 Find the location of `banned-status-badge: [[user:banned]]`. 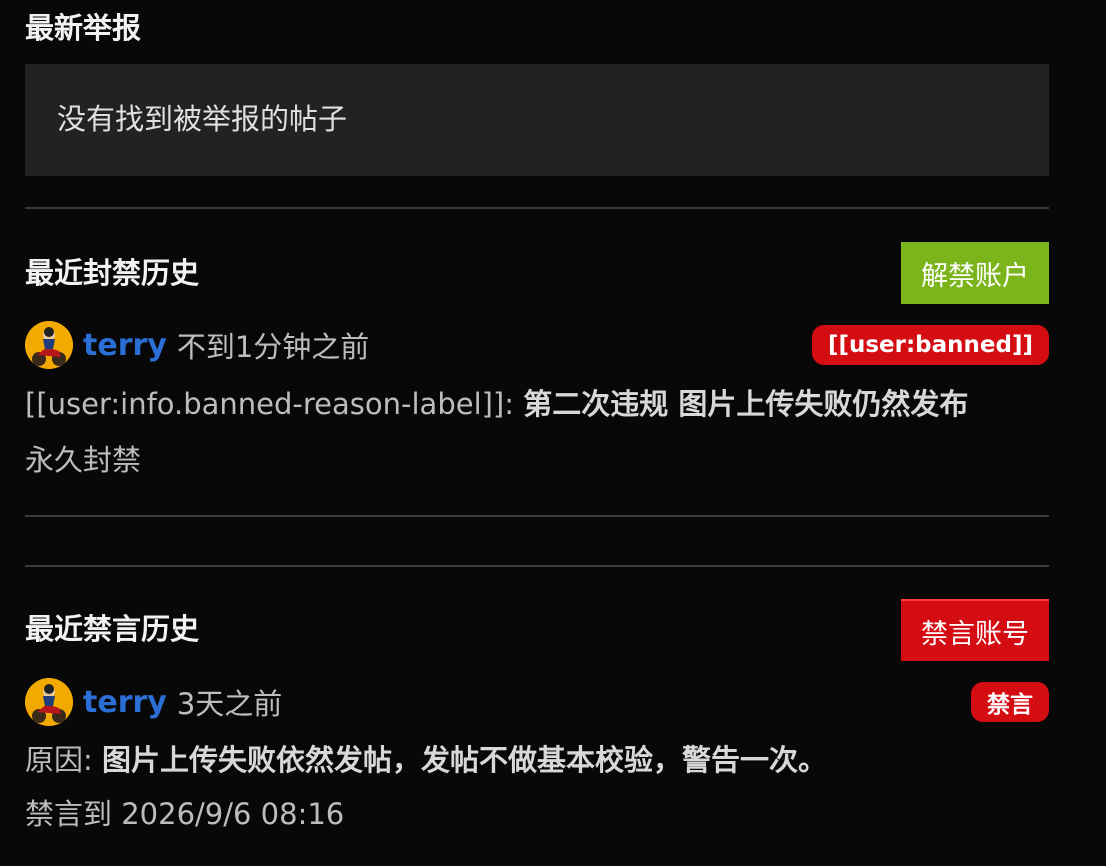

banned-status-badge: [[user:banned]] is located at coordinates (930, 345).